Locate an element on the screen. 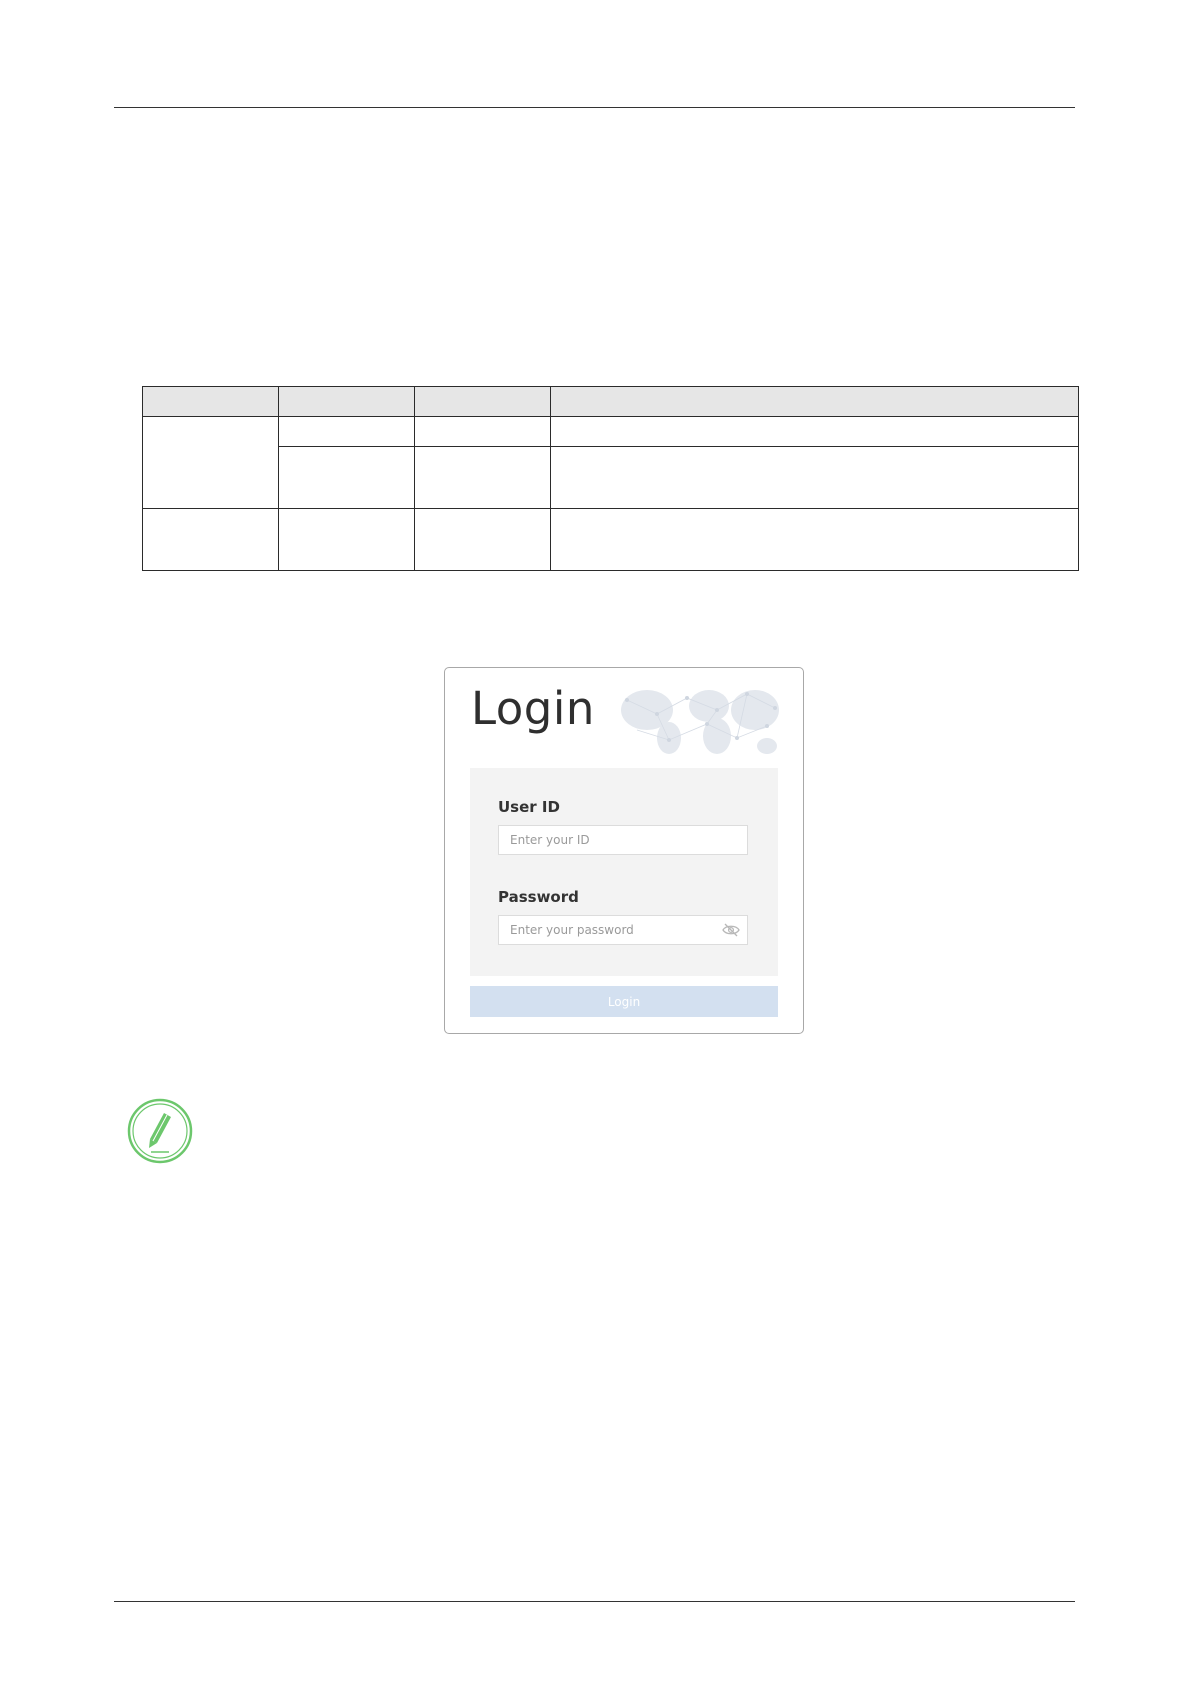  user-id-label: User ID is located at coordinates (529, 807).